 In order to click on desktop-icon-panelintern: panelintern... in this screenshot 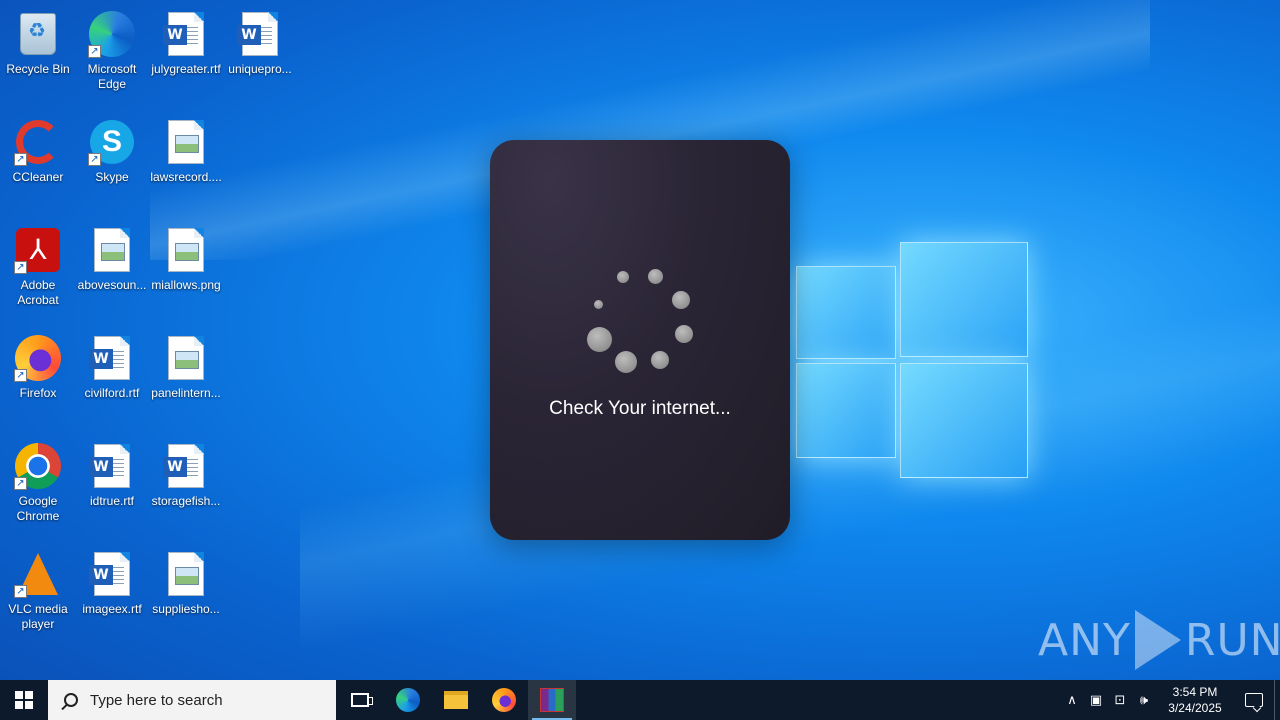, I will do `click(186, 364)`.